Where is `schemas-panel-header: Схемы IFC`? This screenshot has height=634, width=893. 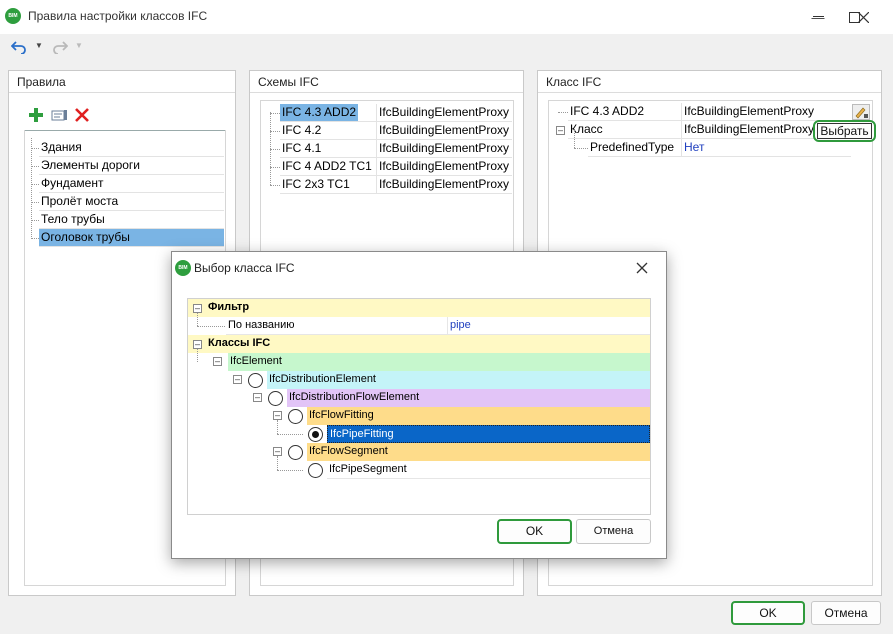 schemas-panel-header: Схемы IFC is located at coordinates (288, 82).